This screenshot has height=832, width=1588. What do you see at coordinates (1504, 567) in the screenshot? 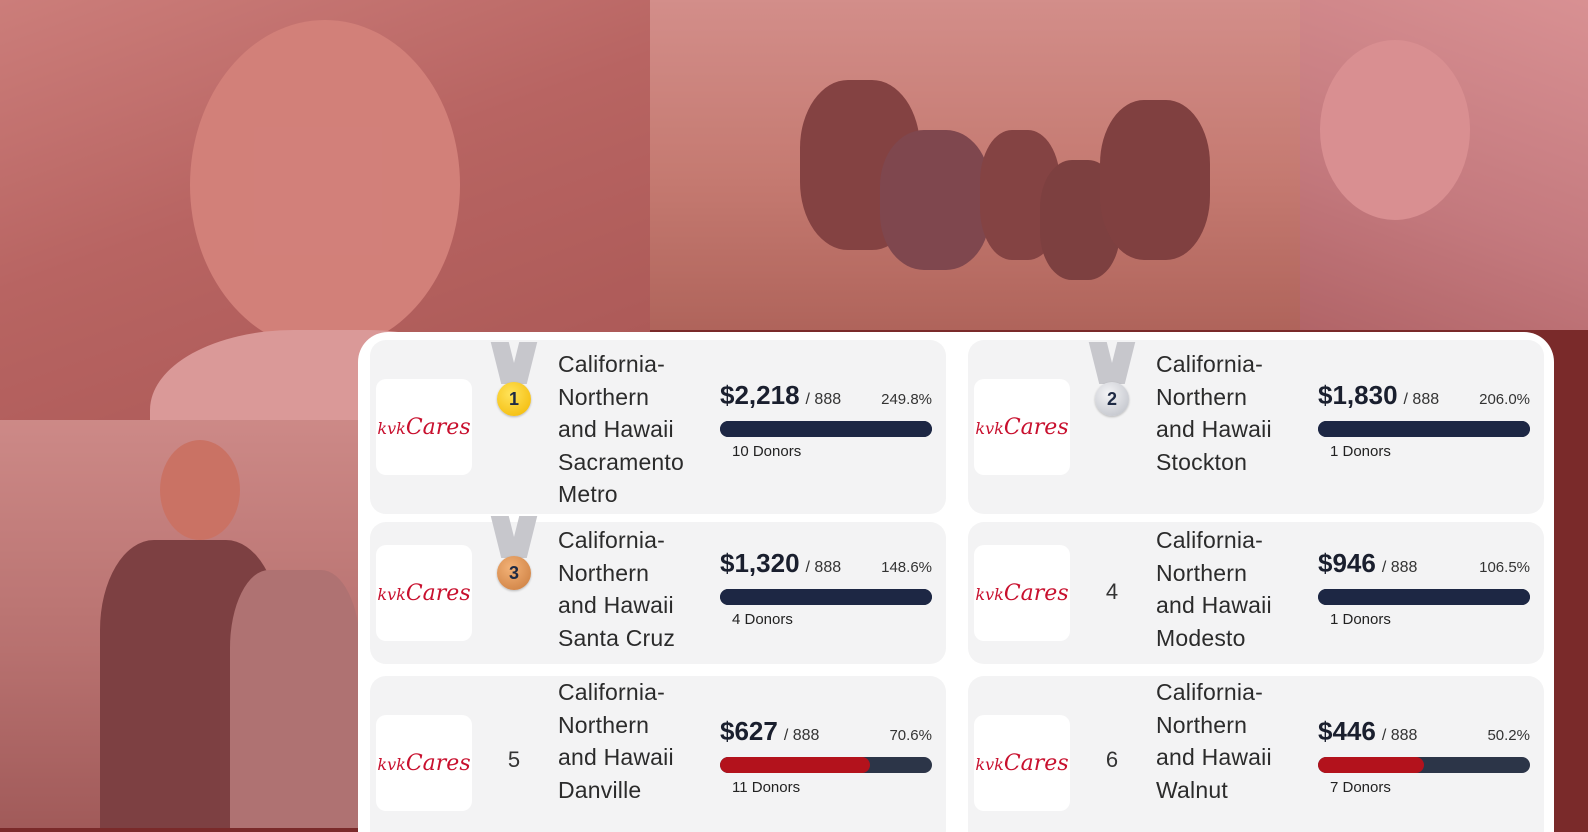
I see `percent-of-goal: 106.5%` at bounding box center [1504, 567].